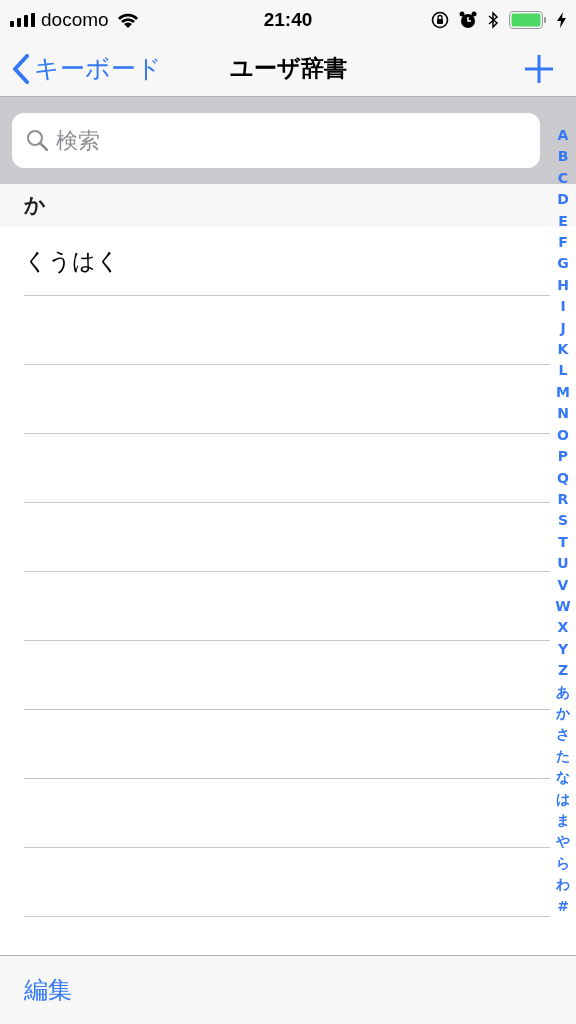 The height and width of the screenshot is (1024, 576). Describe the element at coordinates (276, 140) in the screenshot. I see `search-field: 検索` at that location.